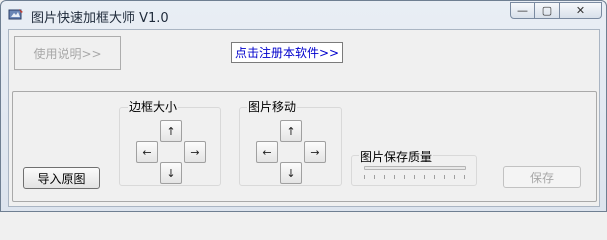  I want to click on quality-slider, so click(415, 168).